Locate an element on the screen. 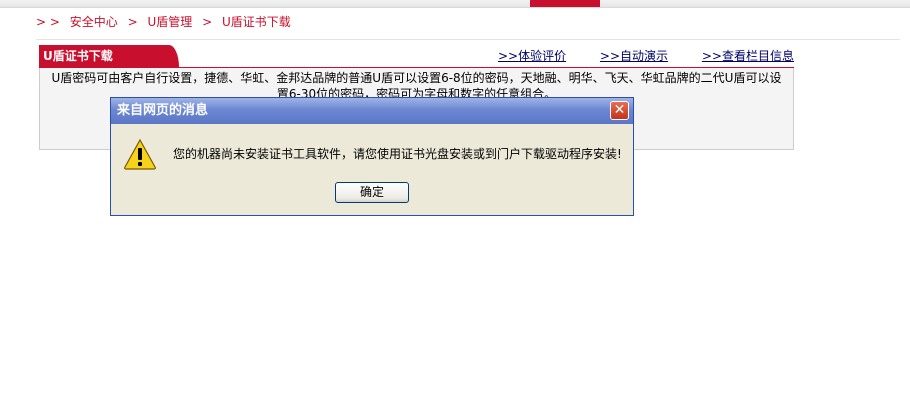 The image size is (910, 399). dialog-title: 来自网页的消息 is located at coordinates (163, 110).